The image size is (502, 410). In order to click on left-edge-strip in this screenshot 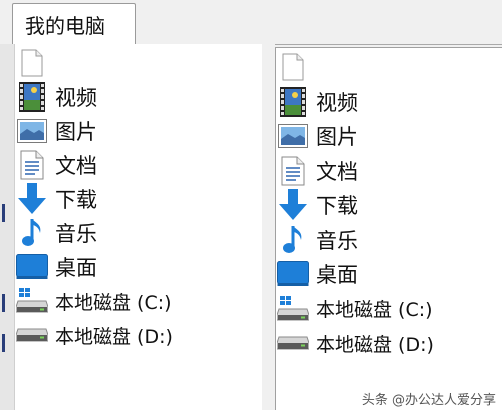, I will do `click(7, 227)`.